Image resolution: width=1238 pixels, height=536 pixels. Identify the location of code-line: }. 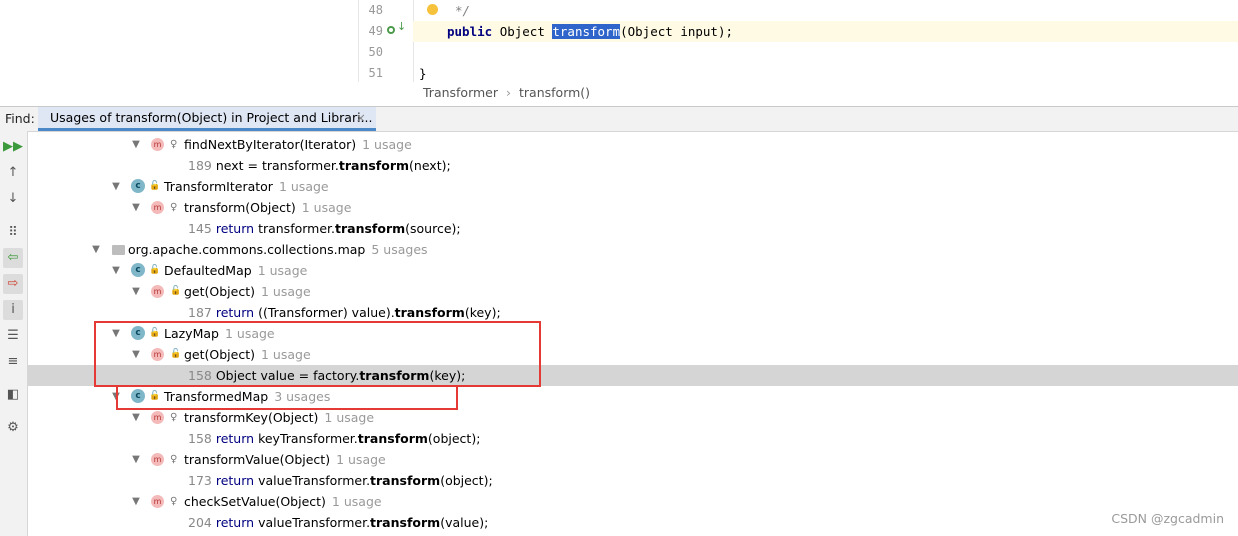
(825, 73).